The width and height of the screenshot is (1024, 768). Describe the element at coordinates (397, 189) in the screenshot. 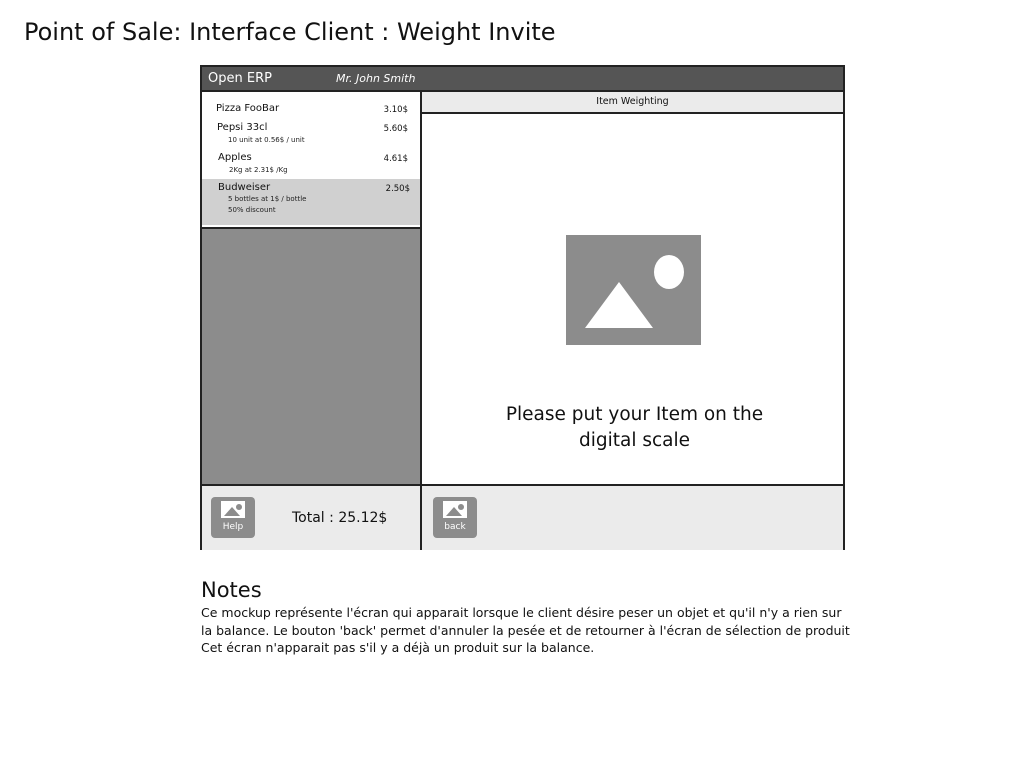

I see `order-line-price: 2.50$` at that location.